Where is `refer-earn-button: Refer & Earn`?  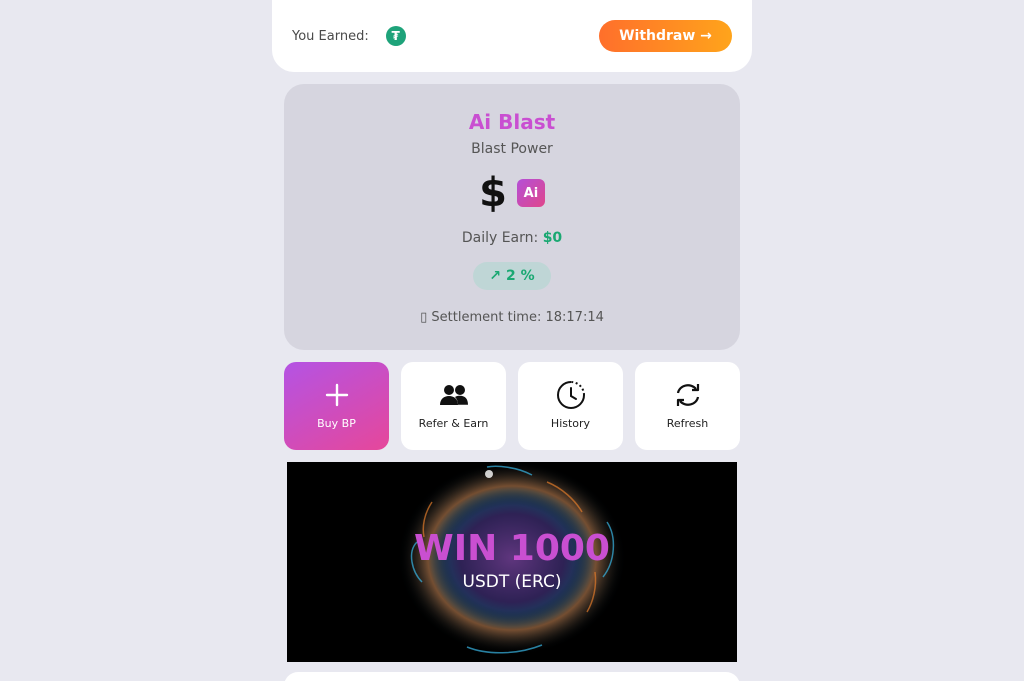 refer-earn-button: Refer & Earn is located at coordinates (453, 406).